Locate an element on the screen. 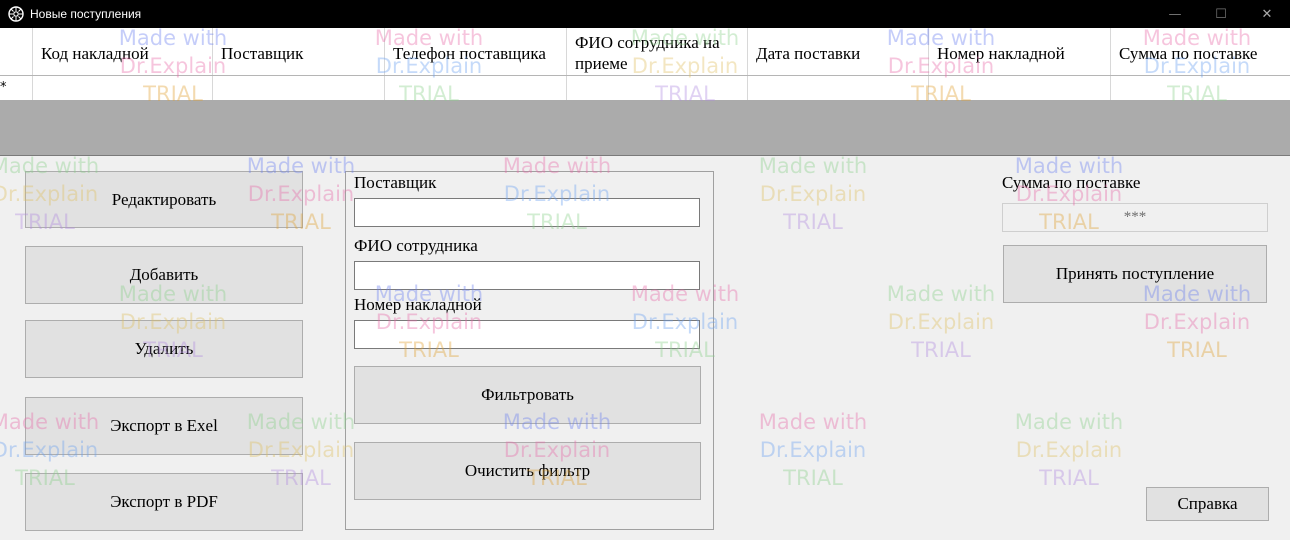  add-button: Добавить is located at coordinates (164, 275).